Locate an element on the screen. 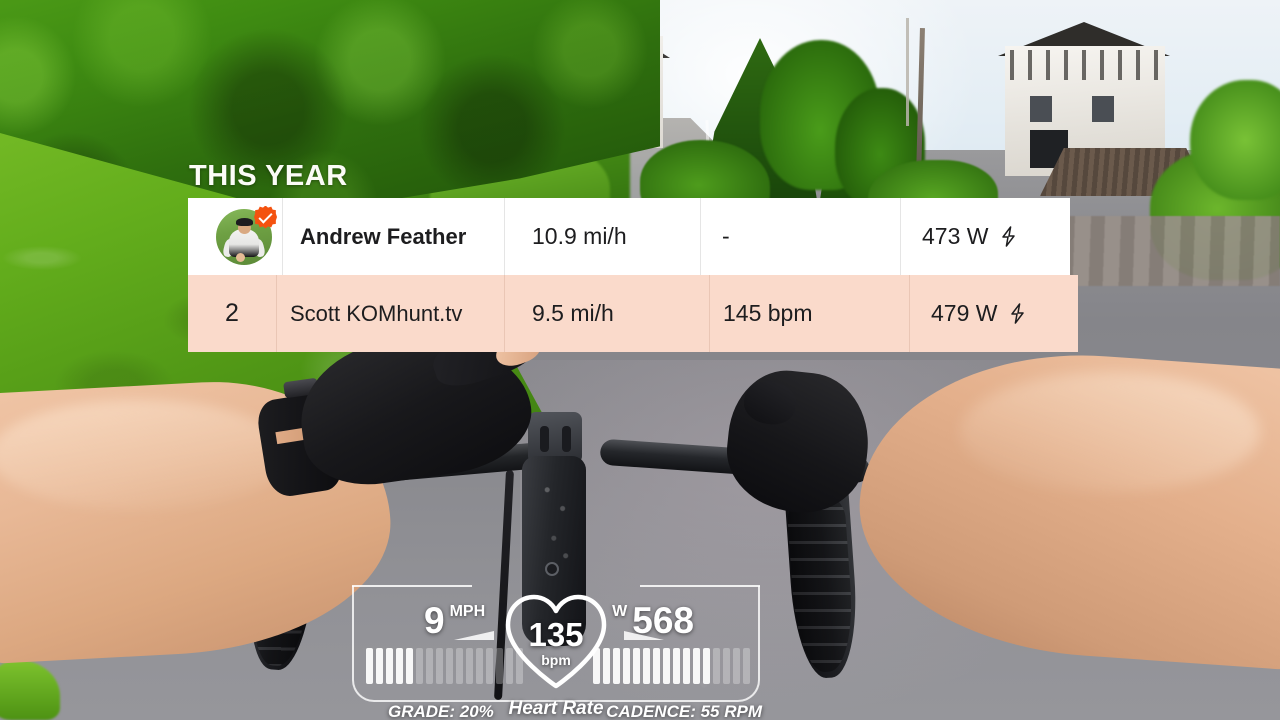 The height and width of the screenshot is (720, 1280). rank-cell: 2 is located at coordinates (232, 313).